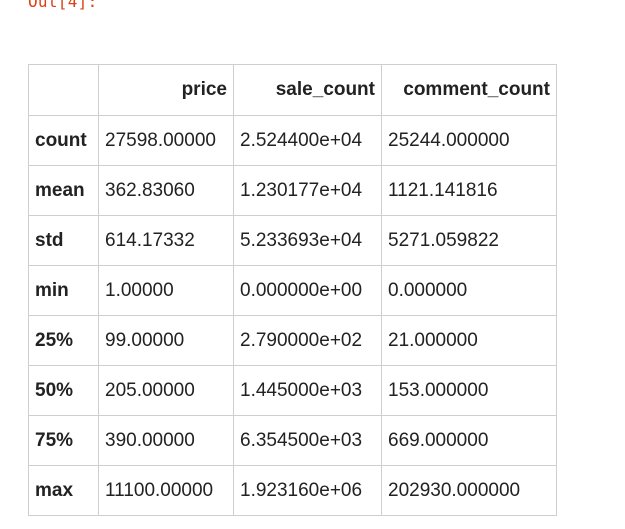 Image resolution: width=625 pixels, height=529 pixels. Describe the element at coordinates (166, 390) in the screenshot. I see `table-cell: 205.00000` at that location.